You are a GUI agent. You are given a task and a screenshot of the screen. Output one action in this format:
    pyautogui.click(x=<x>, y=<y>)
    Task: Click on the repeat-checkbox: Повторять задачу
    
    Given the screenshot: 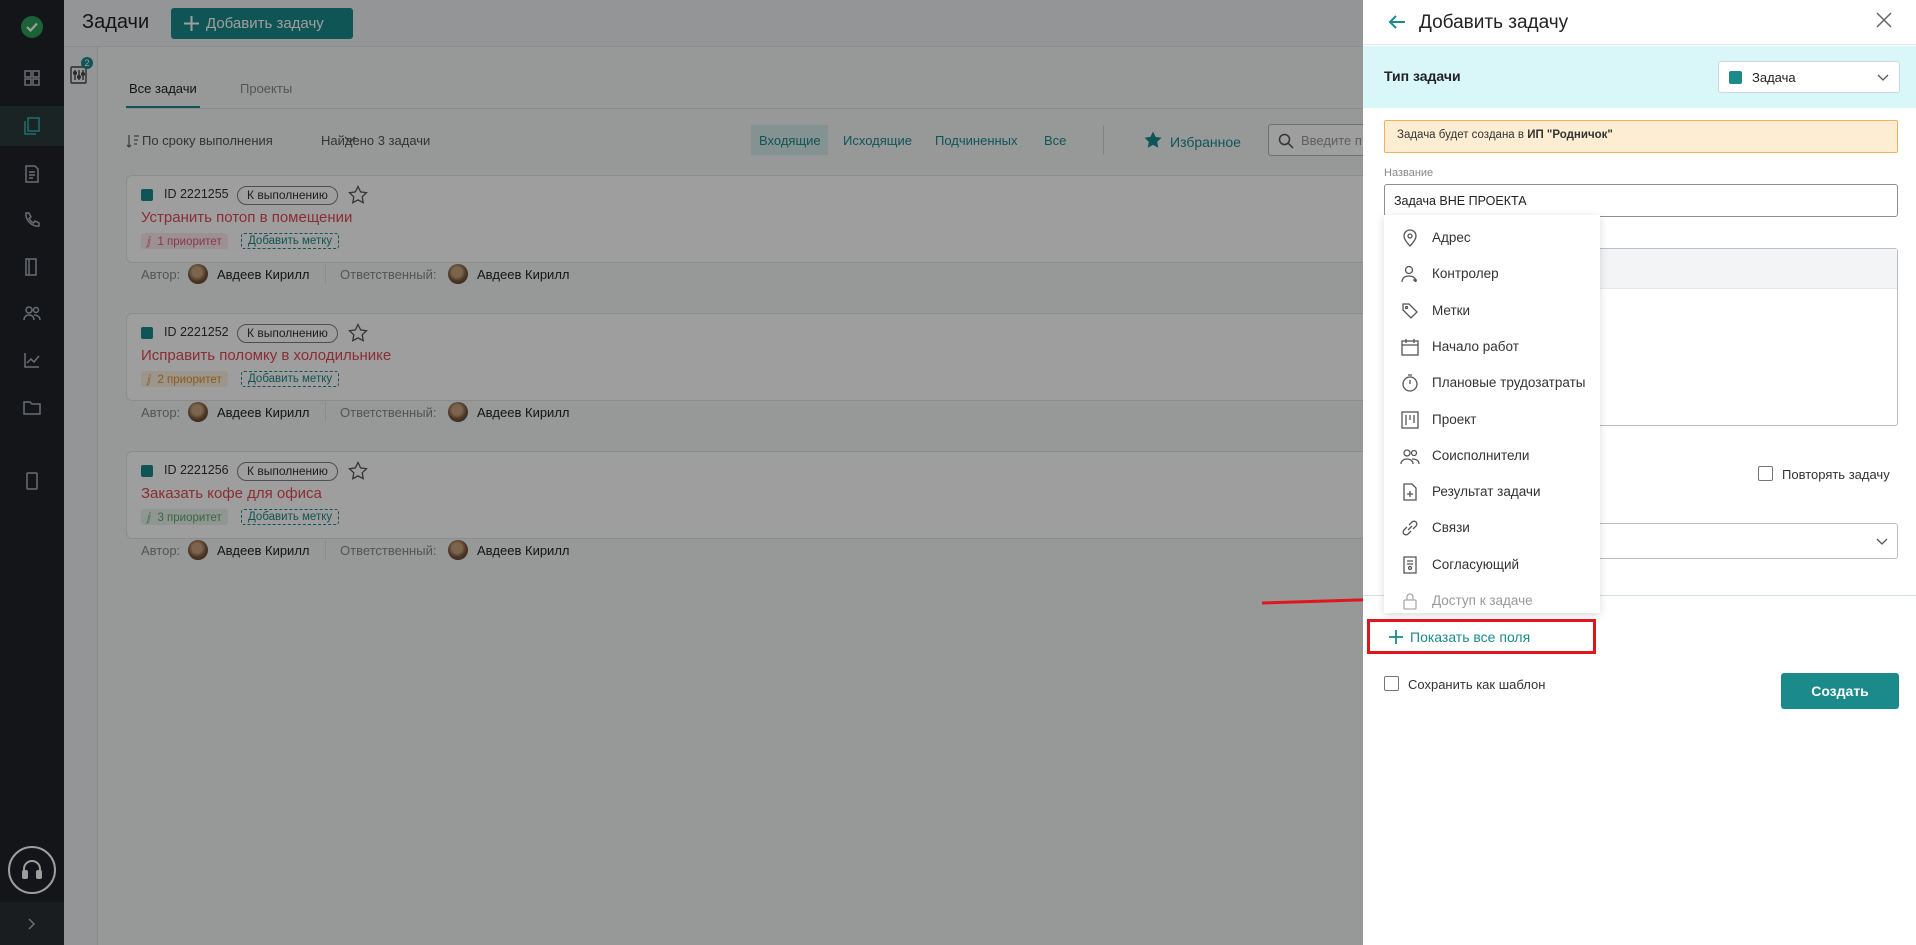 What is the action you would take?
    pyautogui.click(x=1829, y=475)
    